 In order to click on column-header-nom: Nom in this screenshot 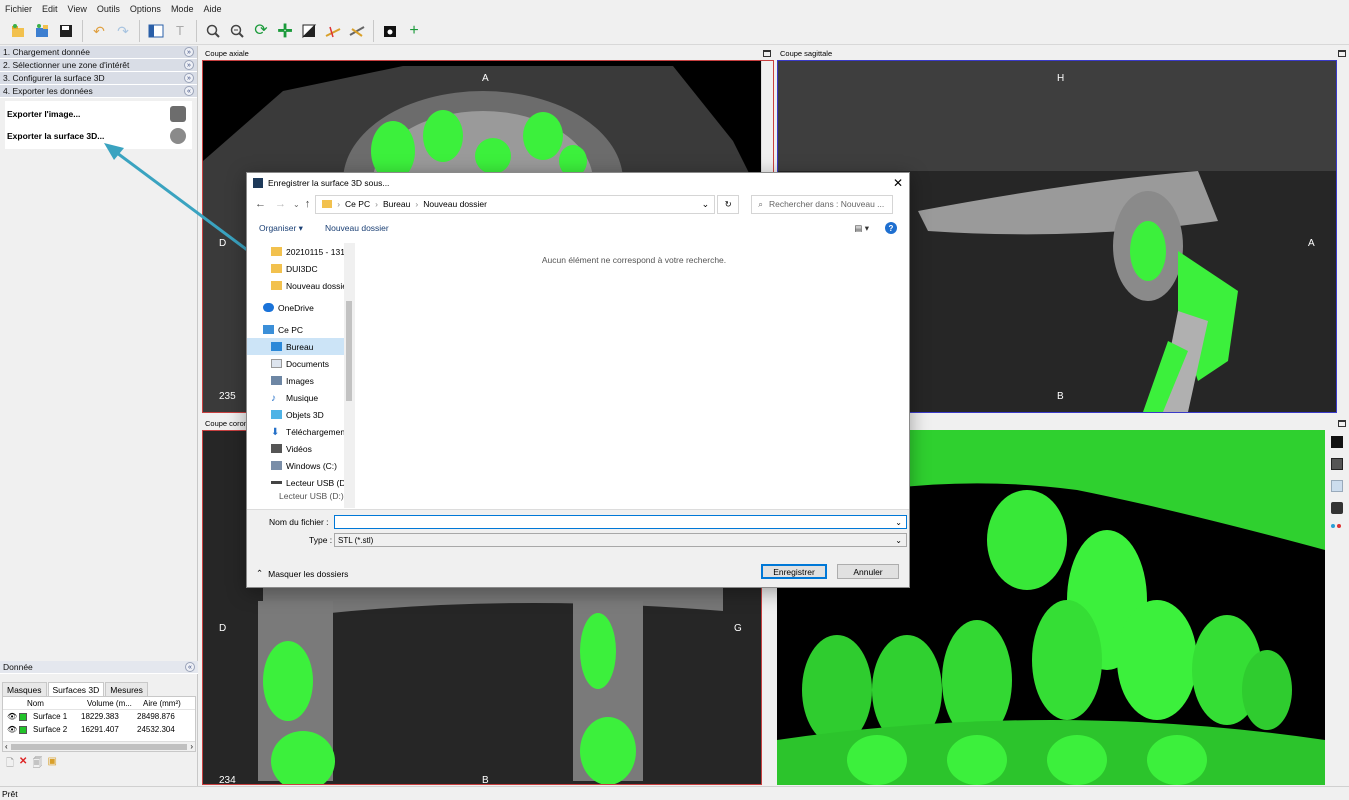, I will do `click(57, 703)`.